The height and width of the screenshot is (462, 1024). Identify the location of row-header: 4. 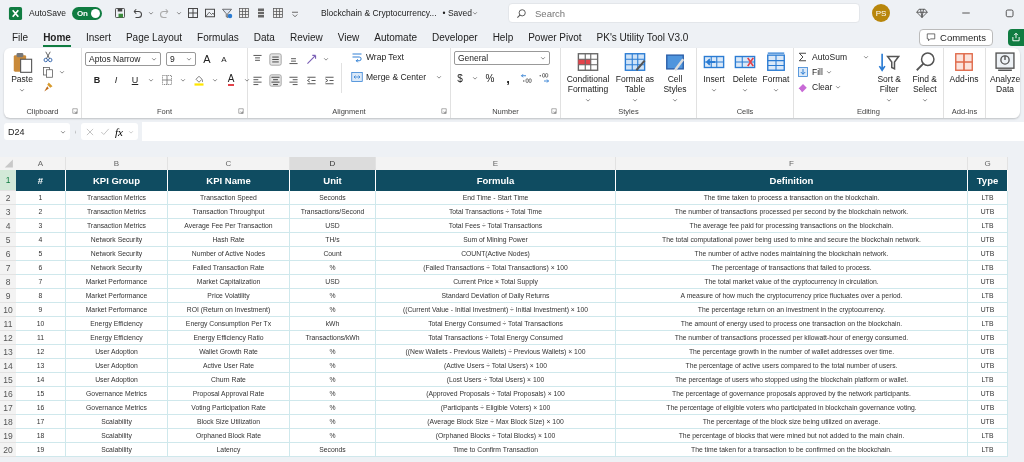
(8, 226).